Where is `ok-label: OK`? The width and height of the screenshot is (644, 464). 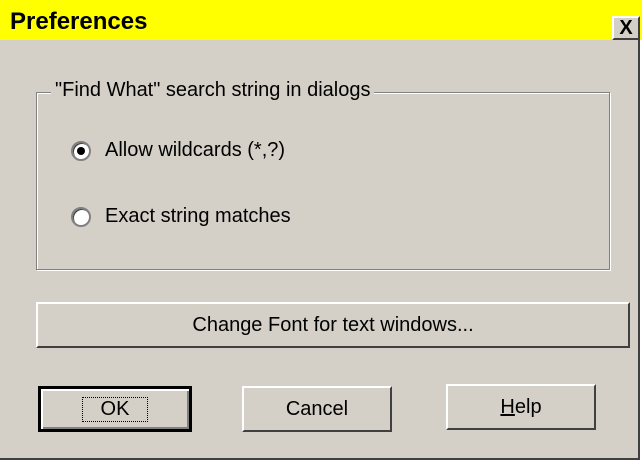
ok-label: OK is located at coordinates (115, 409).